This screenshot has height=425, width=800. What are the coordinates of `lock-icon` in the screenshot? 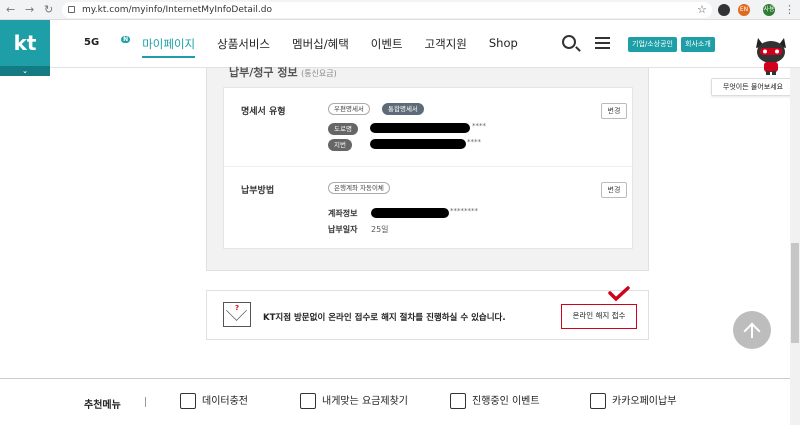 It's located at (71, 9).